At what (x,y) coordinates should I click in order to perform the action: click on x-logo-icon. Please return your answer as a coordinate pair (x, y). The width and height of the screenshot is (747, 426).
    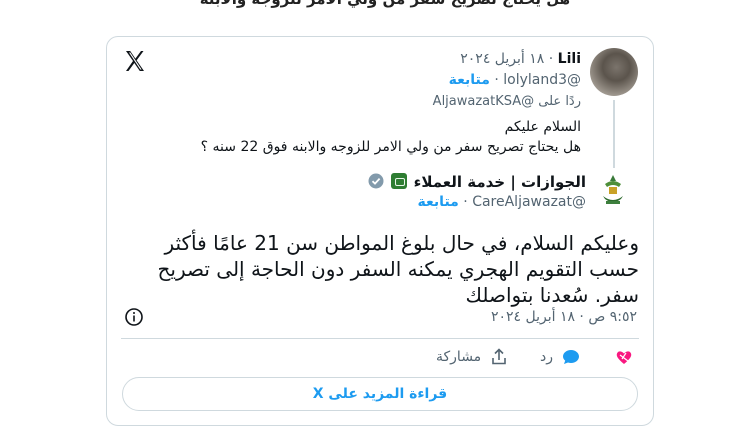
    Looking at the image, I should click on (135, 61).